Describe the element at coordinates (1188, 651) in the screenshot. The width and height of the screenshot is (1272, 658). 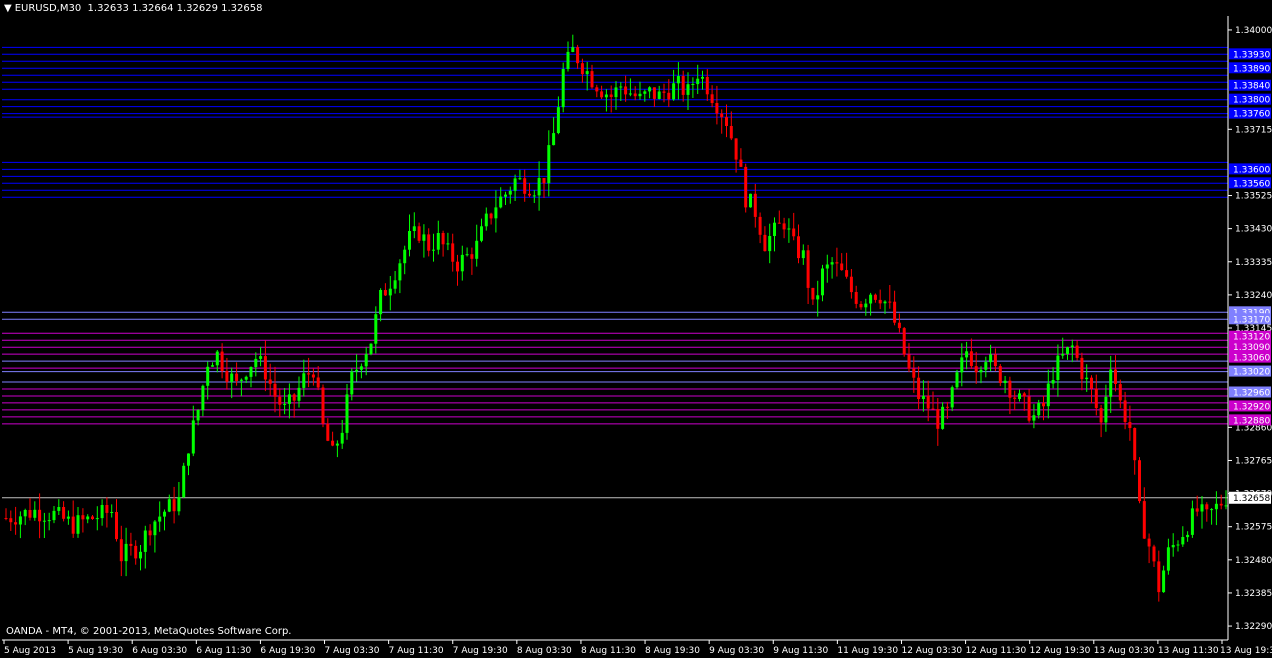
I see `x-tick-label: 13 Aug 11:30` at that location.